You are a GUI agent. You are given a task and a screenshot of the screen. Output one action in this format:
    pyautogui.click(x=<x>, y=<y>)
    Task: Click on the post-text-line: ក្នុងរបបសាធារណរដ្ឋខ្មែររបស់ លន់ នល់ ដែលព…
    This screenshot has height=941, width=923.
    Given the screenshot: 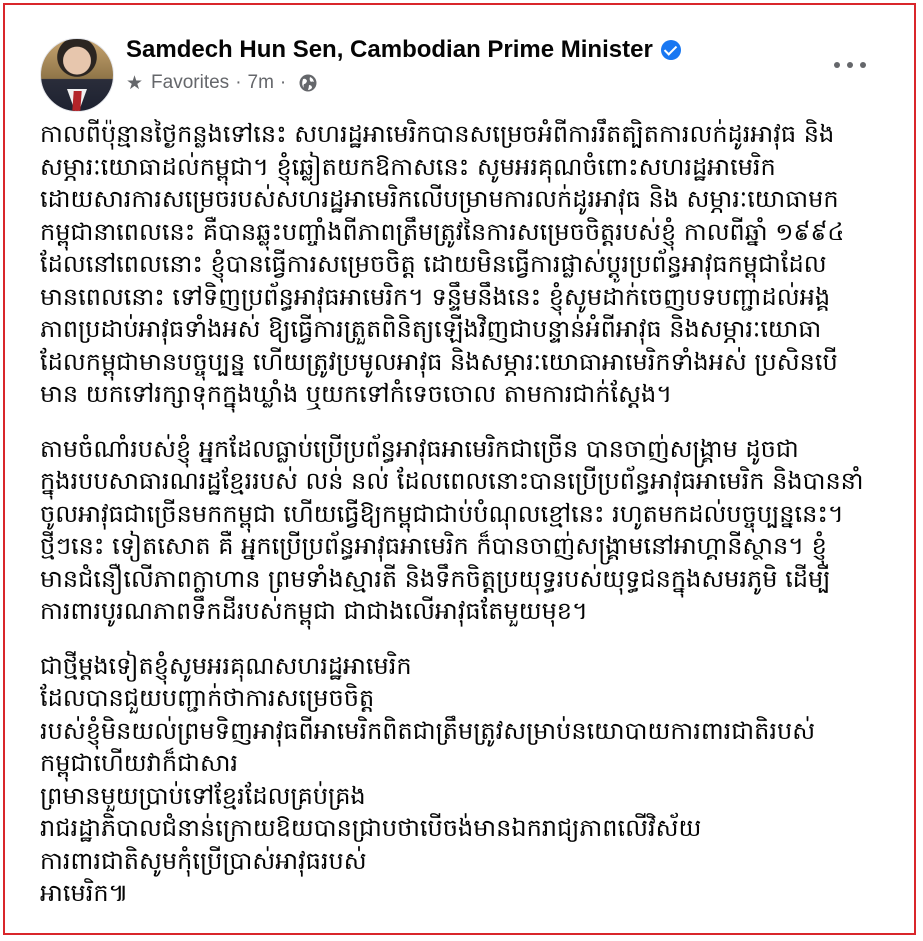 What is the action you would take?
    pyautogui.click(x=452, y=481)
    